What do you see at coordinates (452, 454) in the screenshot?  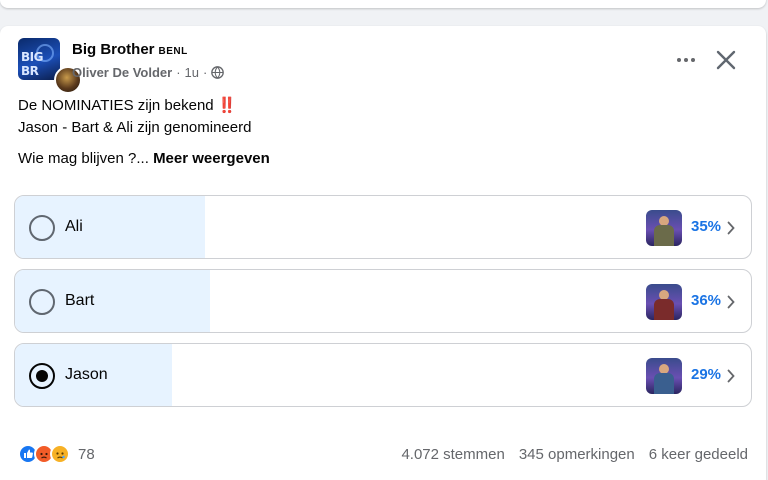 I see `vote-count: 4.072 stemmen` at bounding box center [452, 454].